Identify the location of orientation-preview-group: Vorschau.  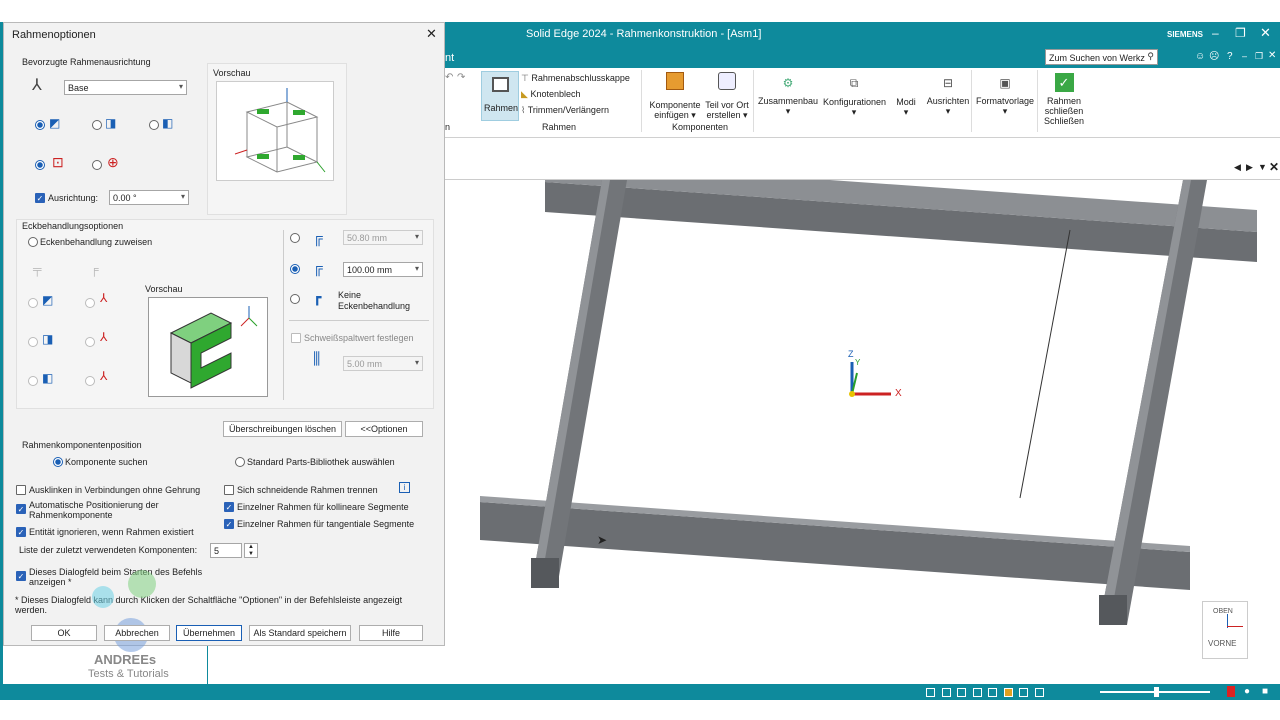
(277, 139).